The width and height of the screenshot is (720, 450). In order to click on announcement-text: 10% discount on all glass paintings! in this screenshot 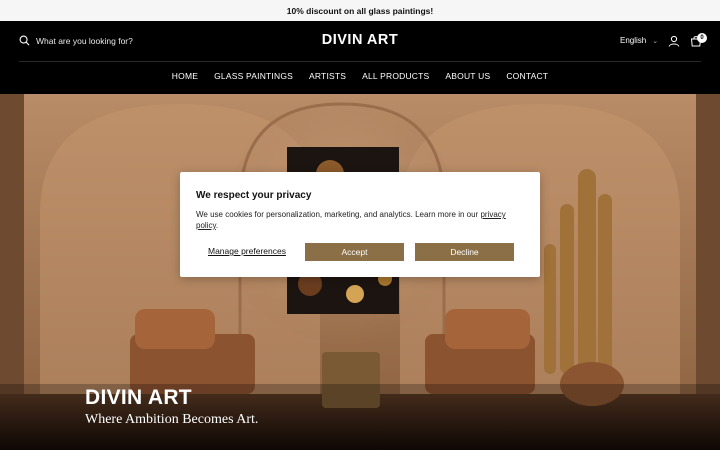, I will do `click(360, 10)`.